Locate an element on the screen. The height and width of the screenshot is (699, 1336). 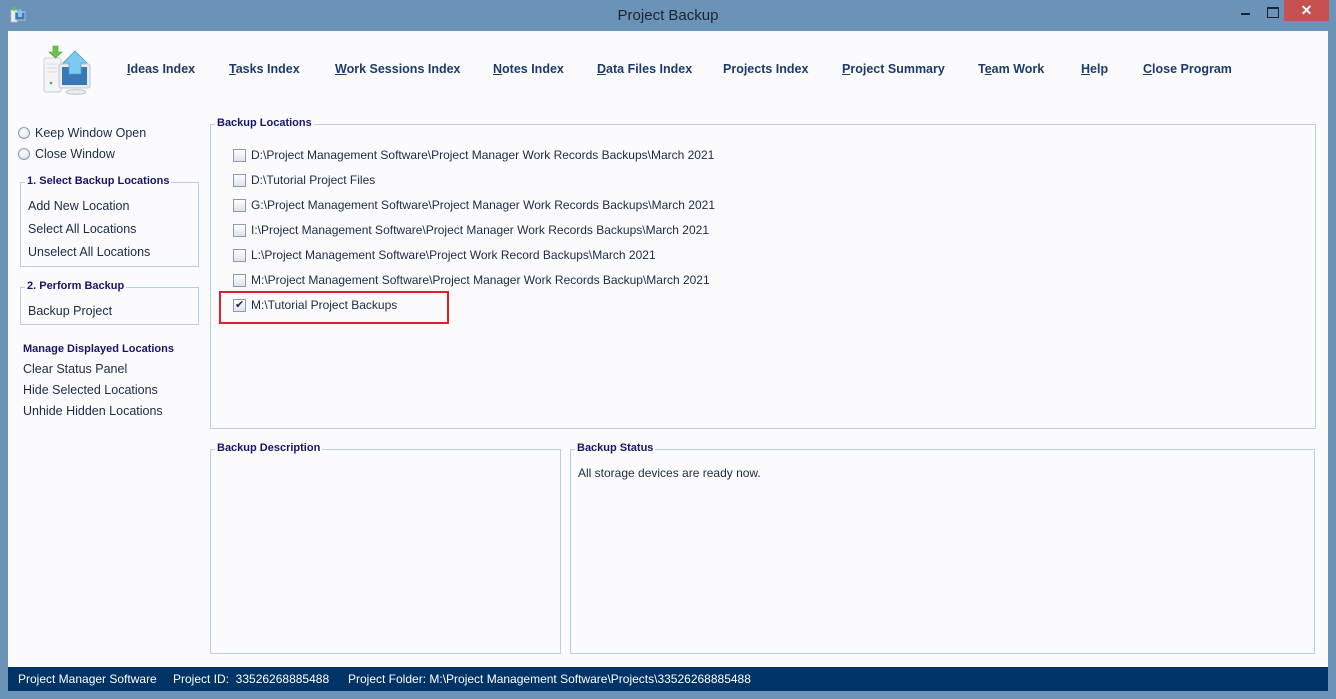
close-icon: ✕ is located at coordinates (1306, 10).